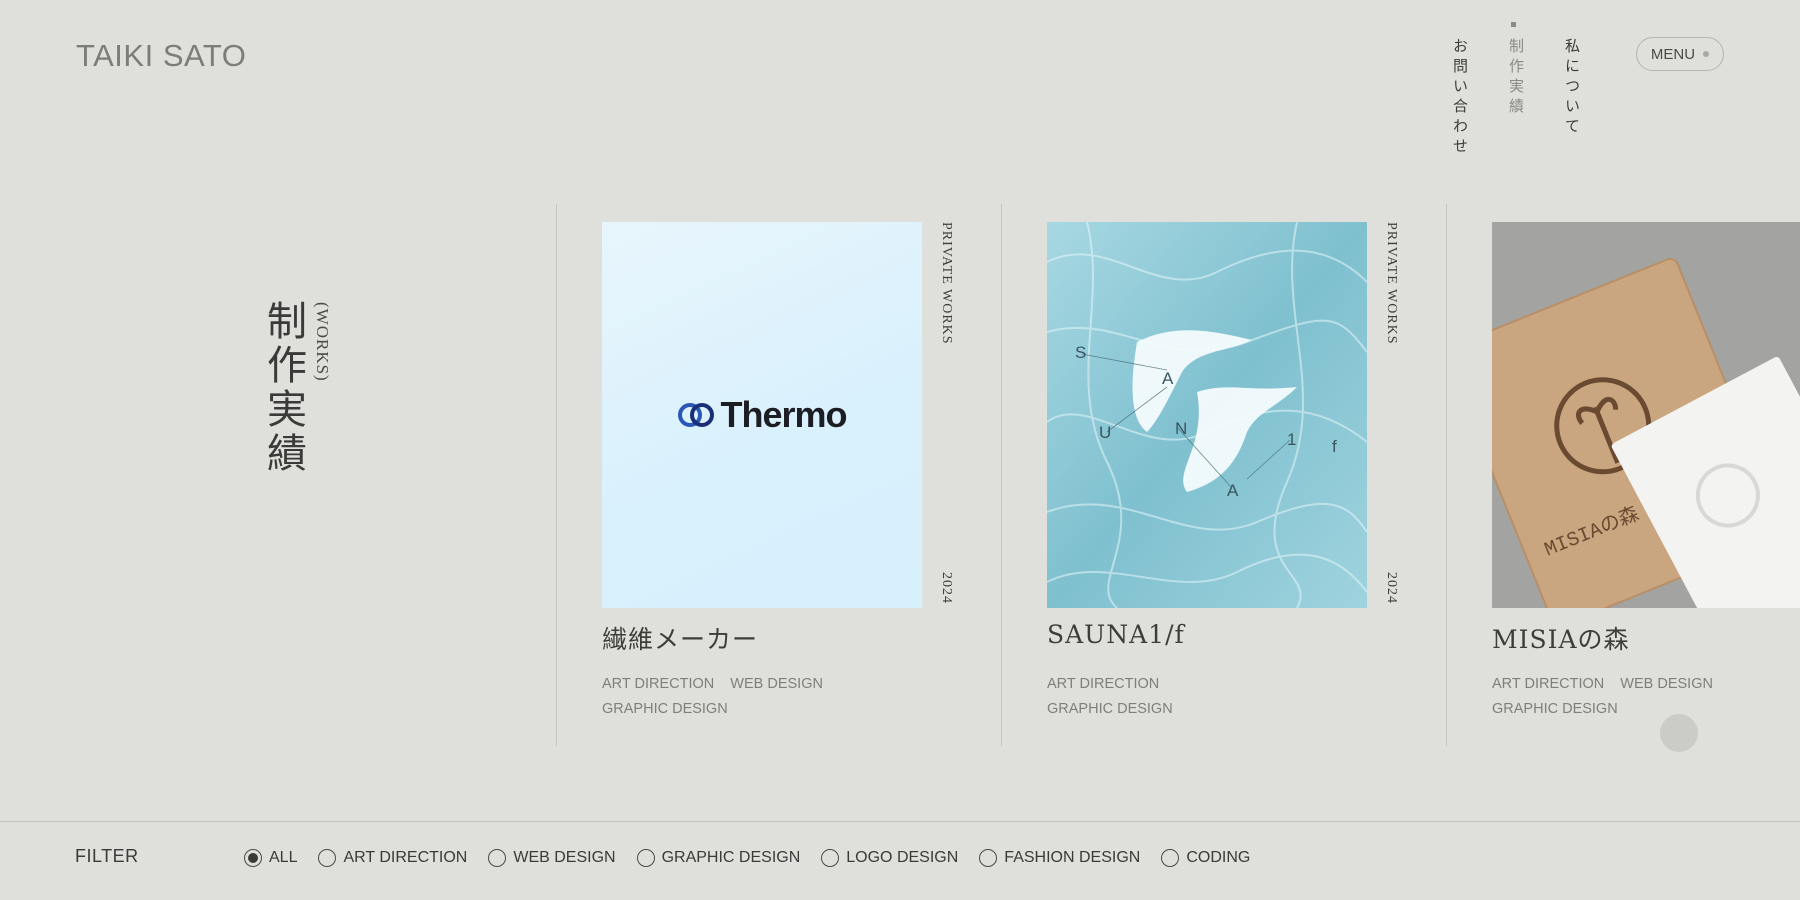 Image resolution: width=1800 pixels, height=900 pixels. Describe the element at coordinates (900, 821) in the screenshot. I see `footer-divider` at that location.